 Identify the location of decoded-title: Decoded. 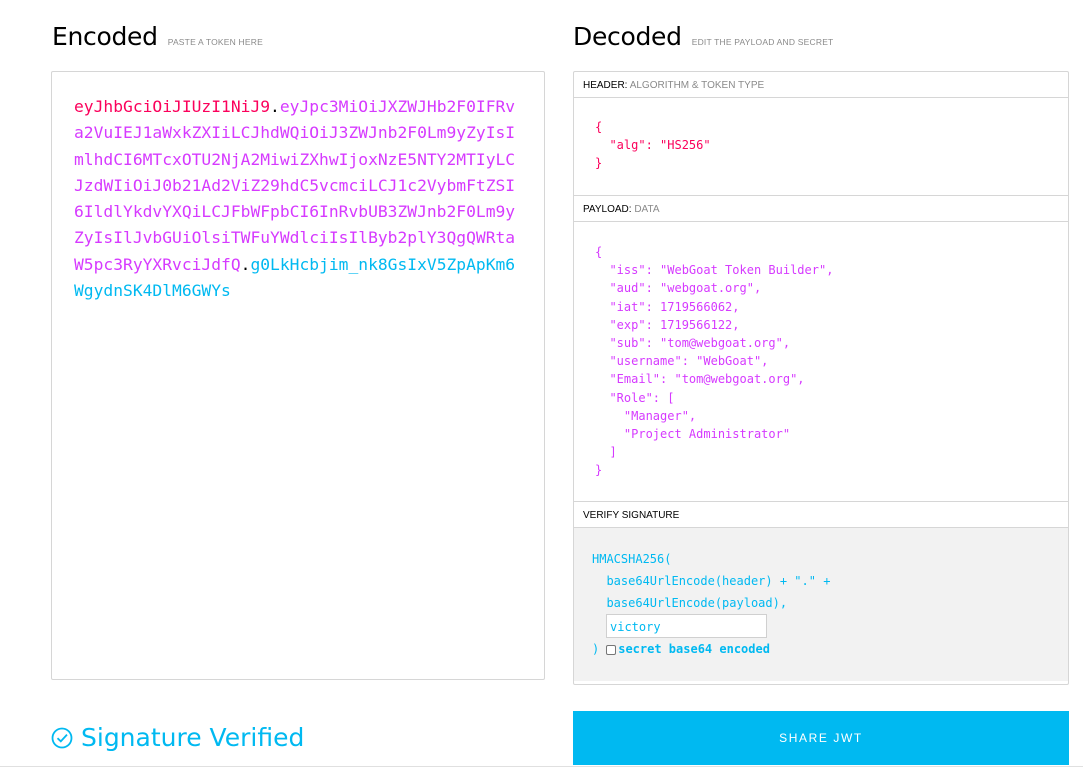
(627, 36).